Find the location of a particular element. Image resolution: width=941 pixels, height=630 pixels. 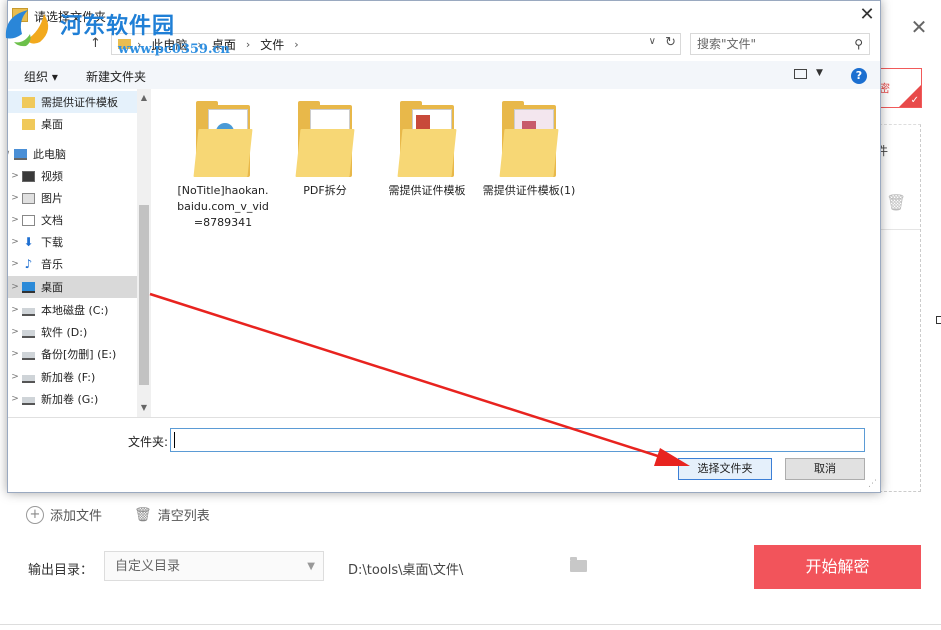

tree-item-drive-g: > 新加卷 (G:) is located at coordinates (72, 399).